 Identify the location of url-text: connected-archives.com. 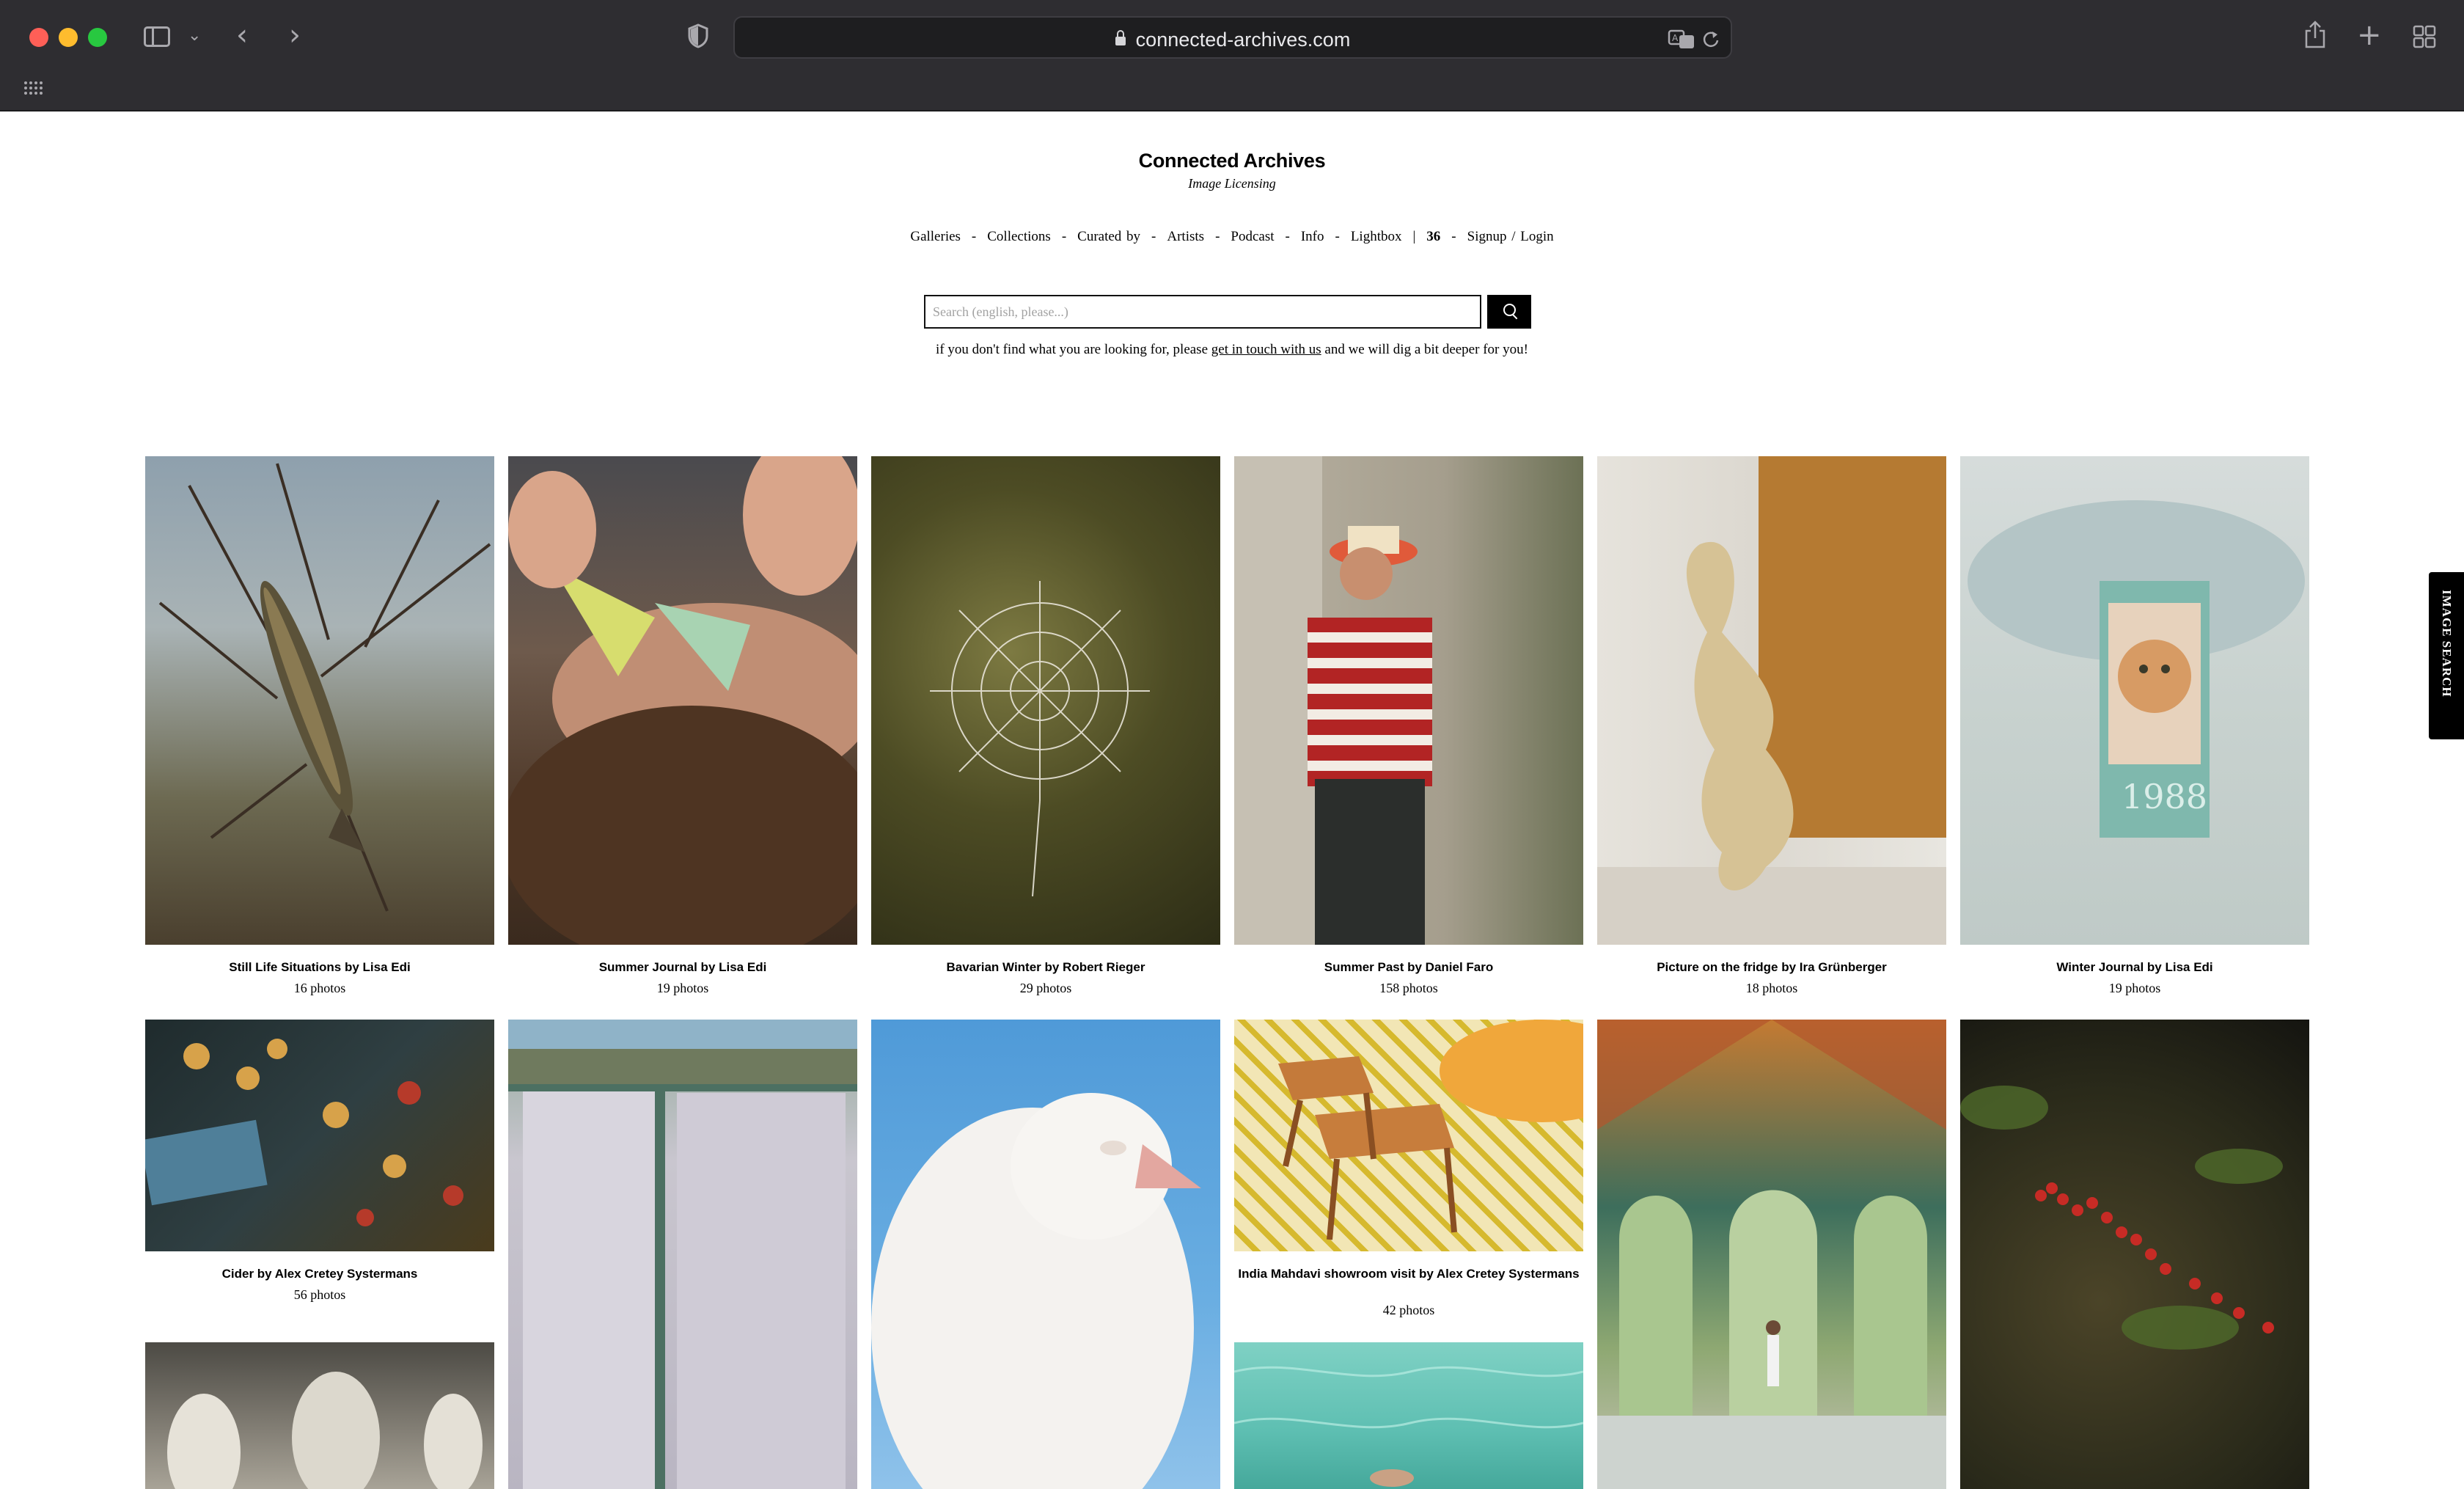
(1233, 40).